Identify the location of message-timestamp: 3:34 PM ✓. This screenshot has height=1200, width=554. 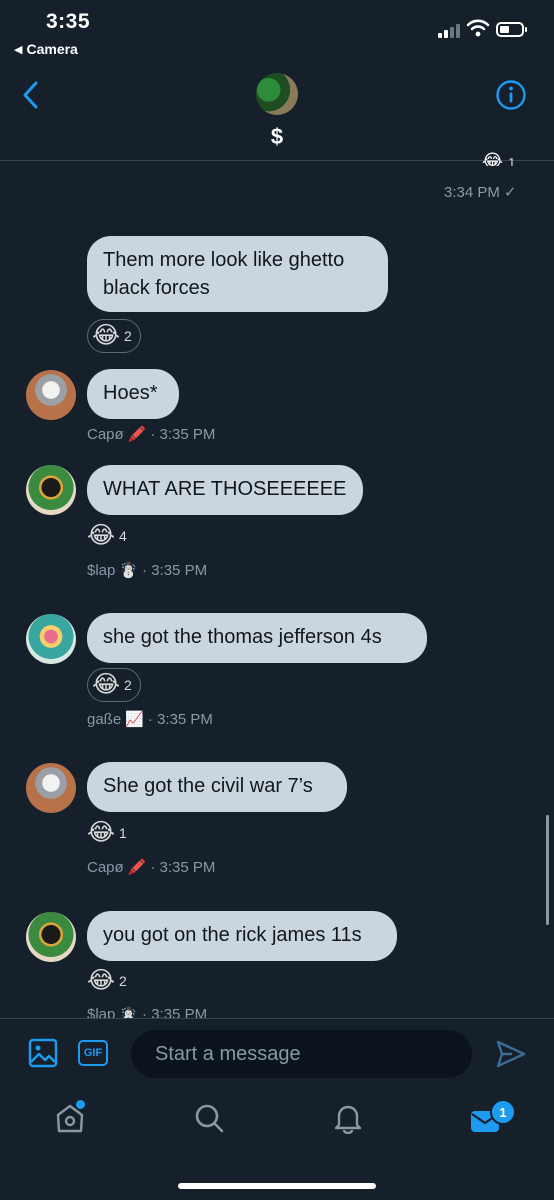
(480, 192).